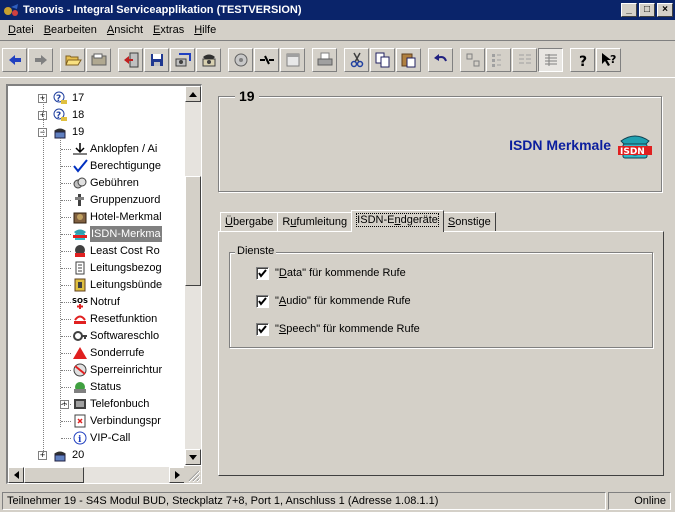  Describe the element at coordinates (229, 222) in the screenshot. I see `tab-mnemonic: Ü` at that location.